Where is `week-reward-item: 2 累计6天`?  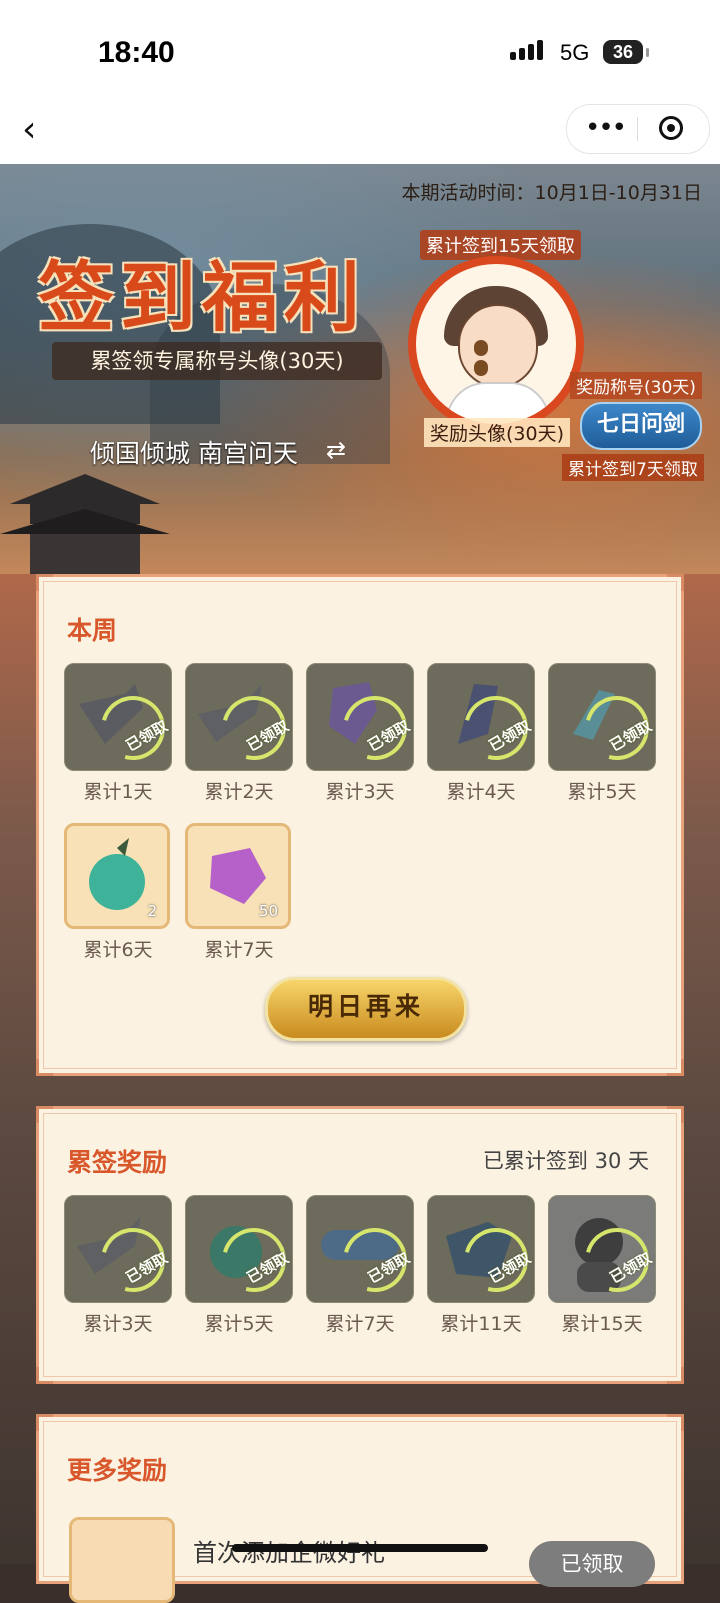 week-reward-item: 2 累计6天 is located at coordinates (118, 892).